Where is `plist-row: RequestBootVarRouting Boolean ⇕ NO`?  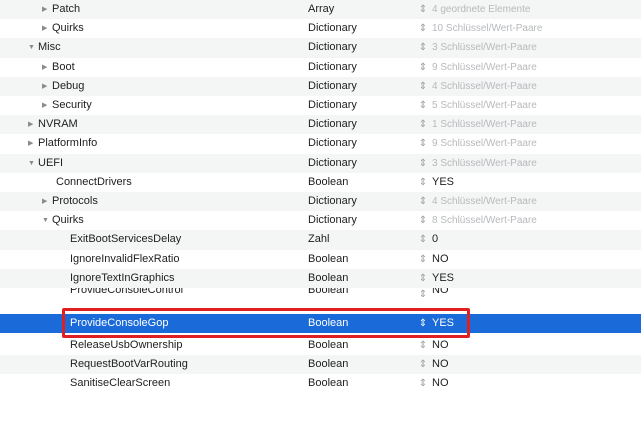 plist-row: RequestBootVarRouting Boolean ⇕ NO is located at coordinates (320, 365).